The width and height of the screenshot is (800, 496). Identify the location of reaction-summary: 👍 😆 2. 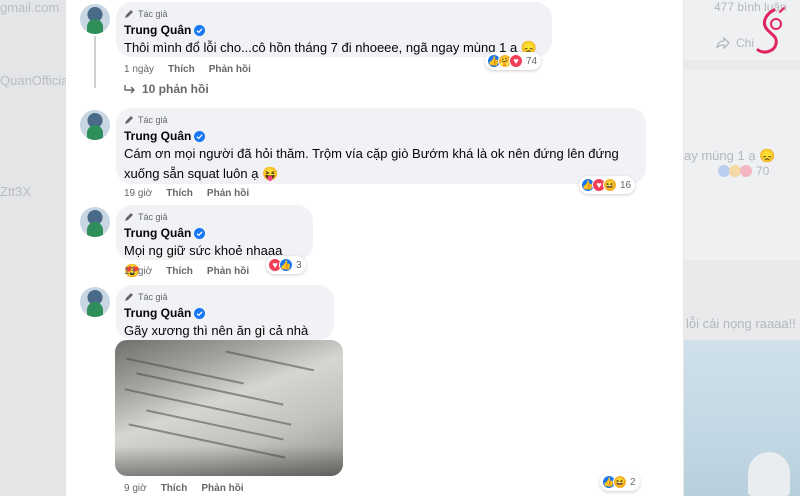
(620, 482).